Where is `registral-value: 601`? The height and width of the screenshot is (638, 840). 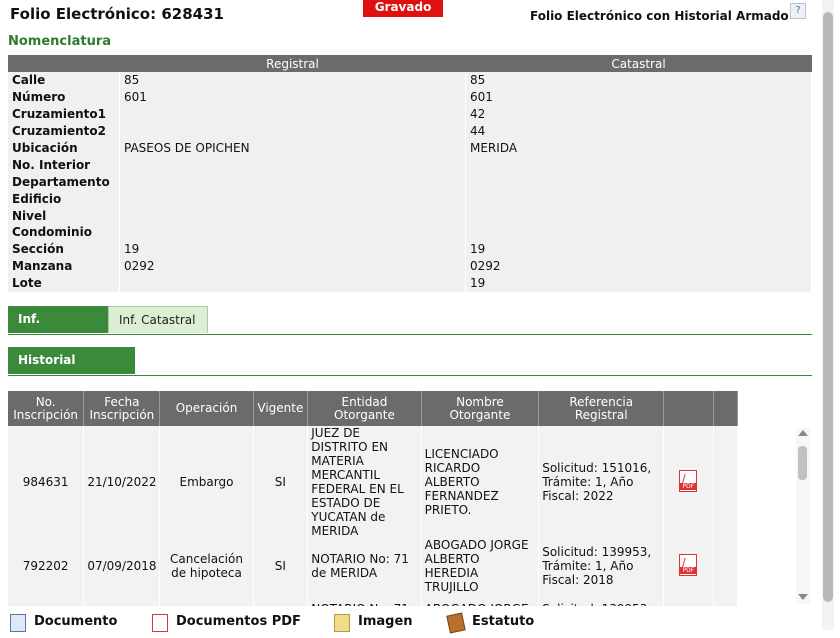 registral-value: 601 is located at coordinates (292, 97).